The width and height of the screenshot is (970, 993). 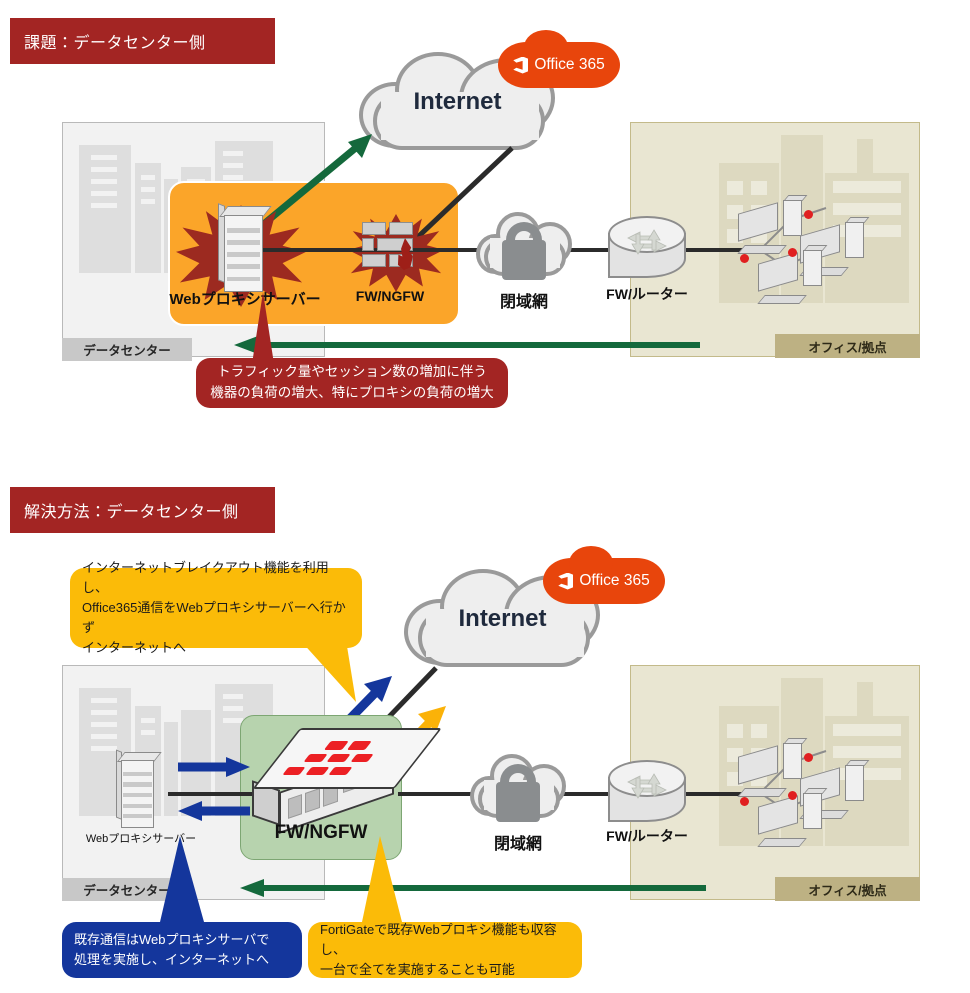 I want to click on callout-line: 既存通信はWebプロキシサーバで, so click(x=172, y=939).